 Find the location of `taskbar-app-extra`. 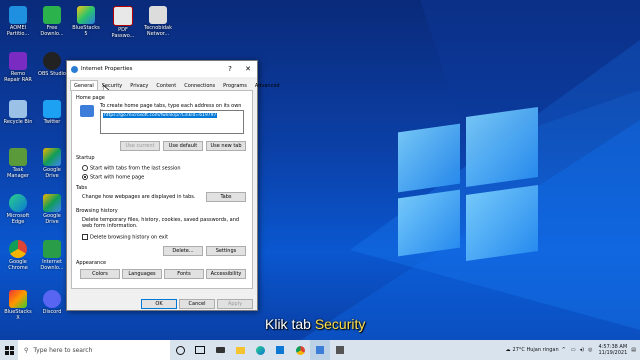

taskbar-app-extra is located at coordinates (340, 350).